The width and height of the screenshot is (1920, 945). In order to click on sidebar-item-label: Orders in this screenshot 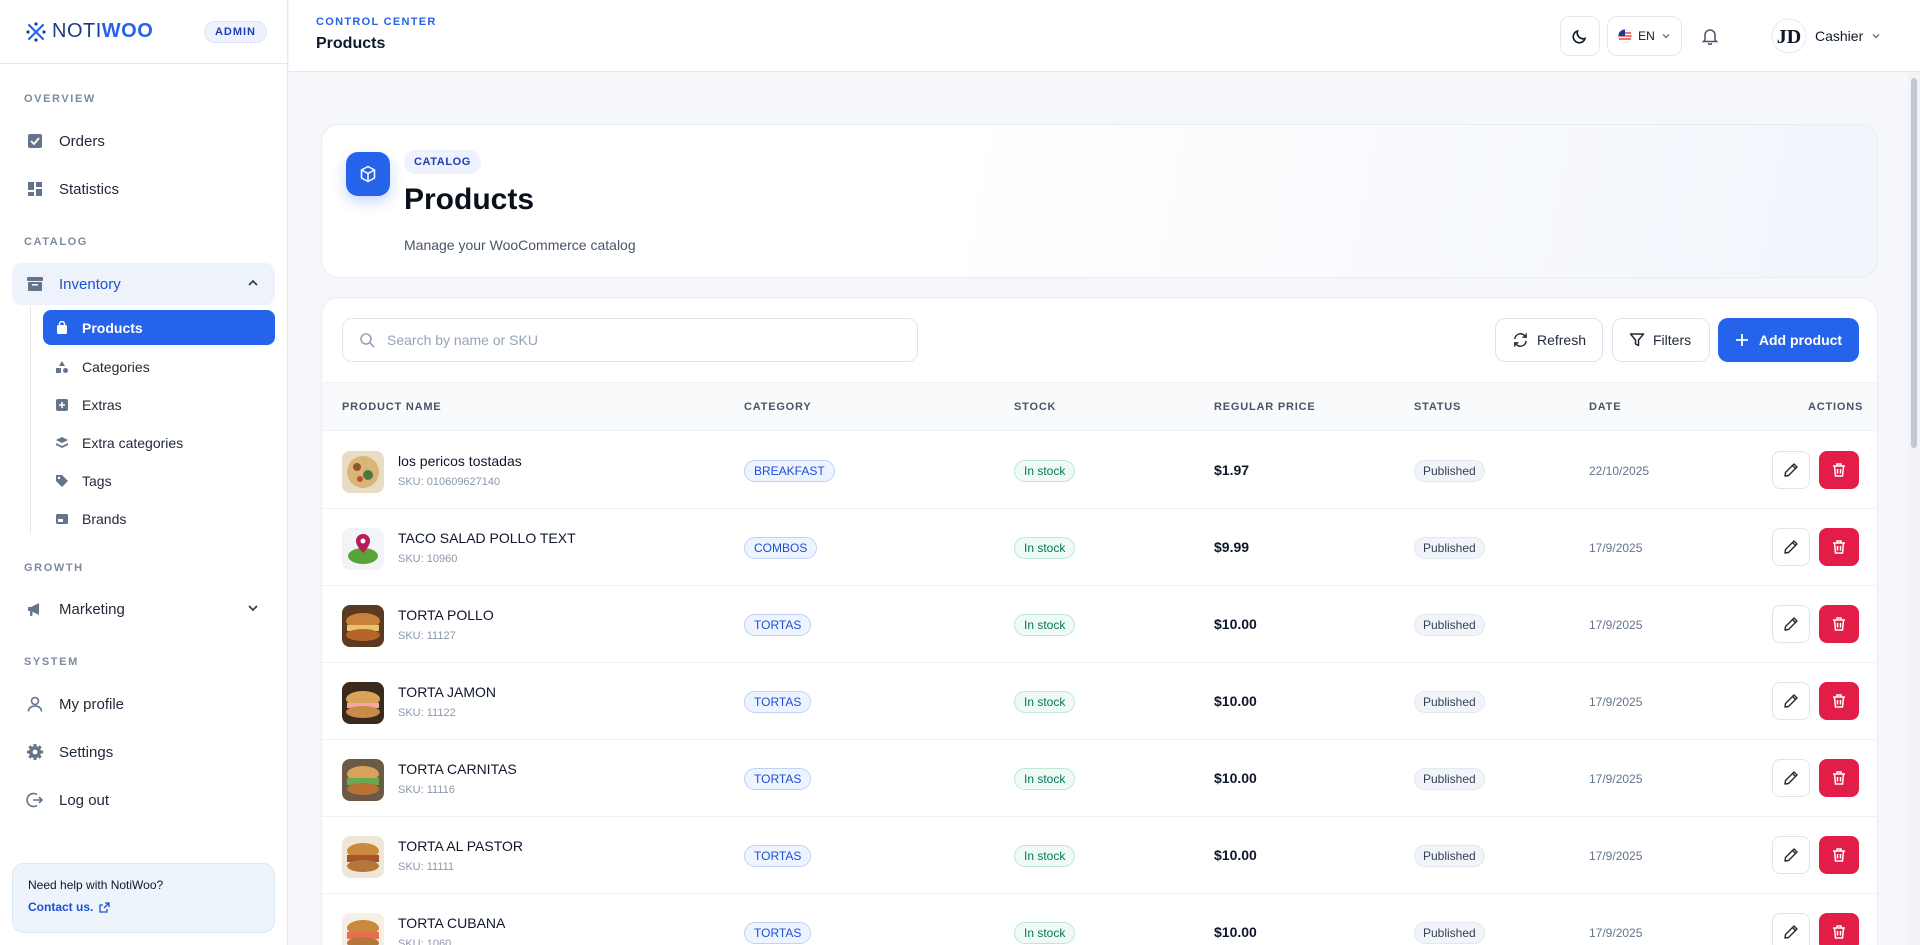, I will do `click(82, 141)`.